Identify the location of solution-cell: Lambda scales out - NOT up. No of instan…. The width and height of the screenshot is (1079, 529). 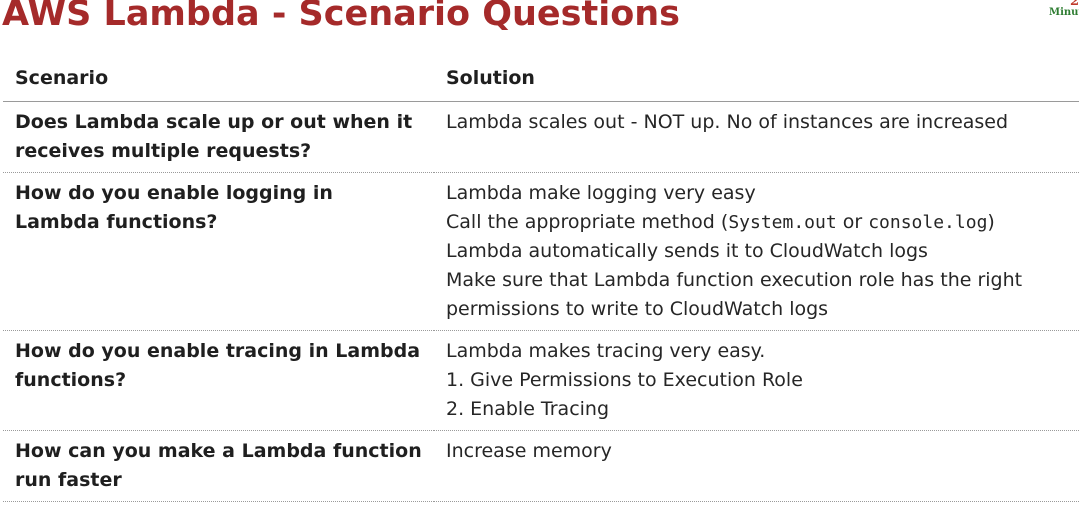
(756, 137).